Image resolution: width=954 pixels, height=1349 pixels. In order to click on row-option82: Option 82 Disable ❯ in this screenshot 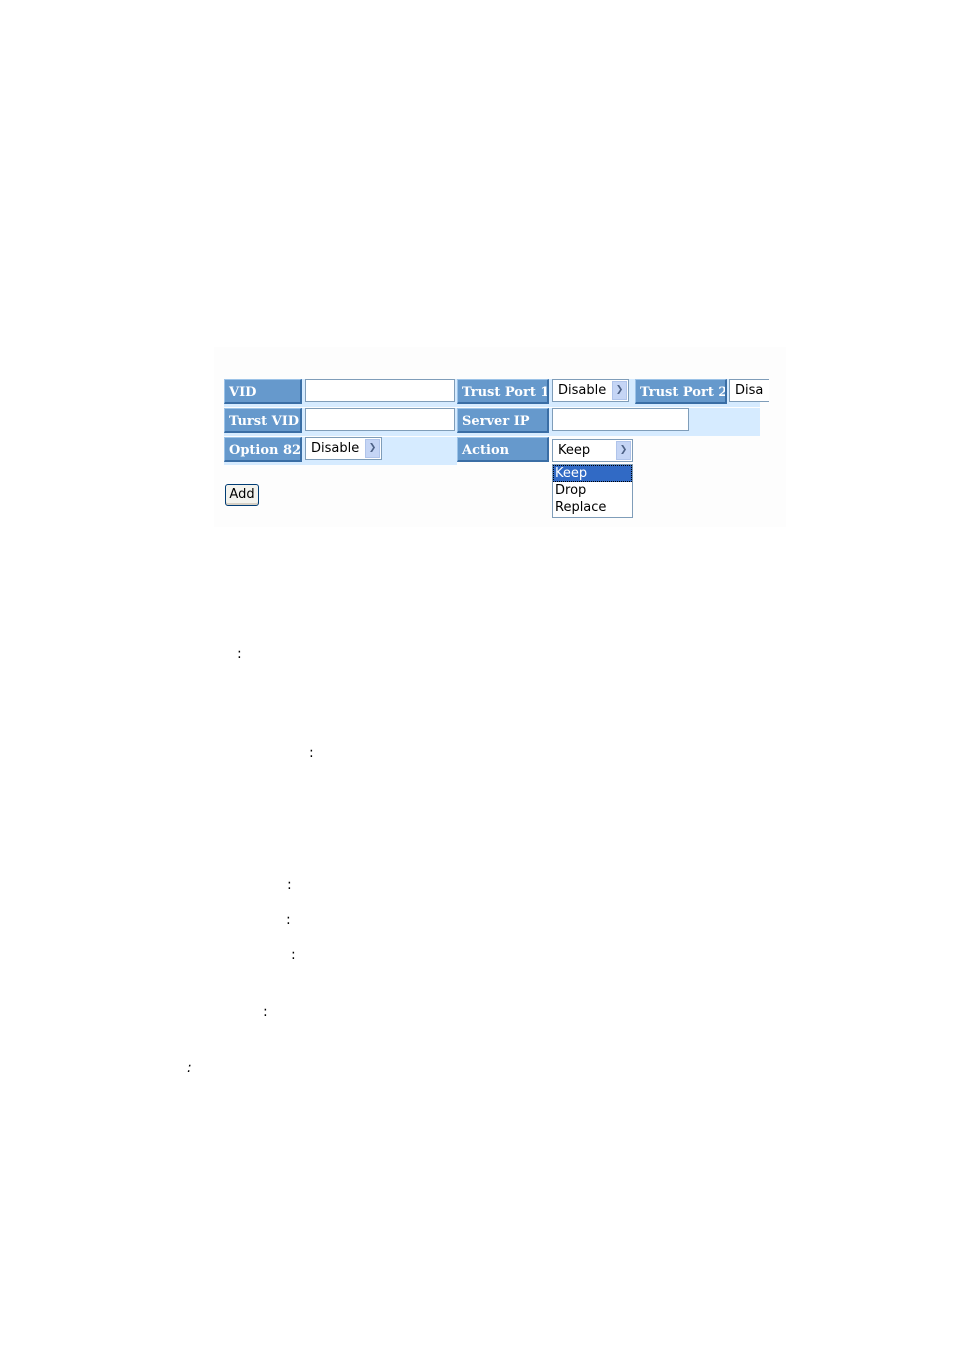, I will do `click(340, 451)`.